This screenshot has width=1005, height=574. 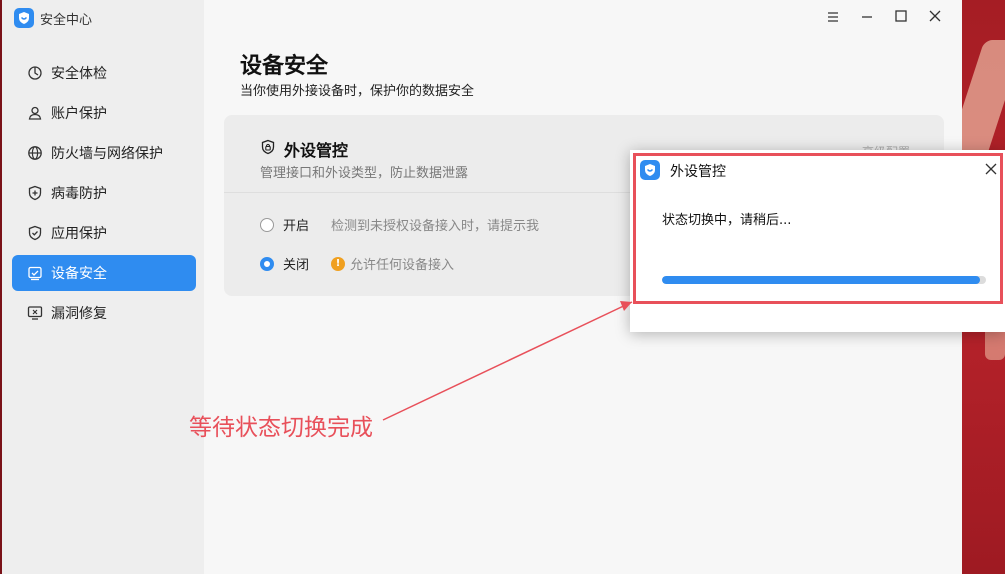 I want to click on device-icon, so click(x=35, y=273).